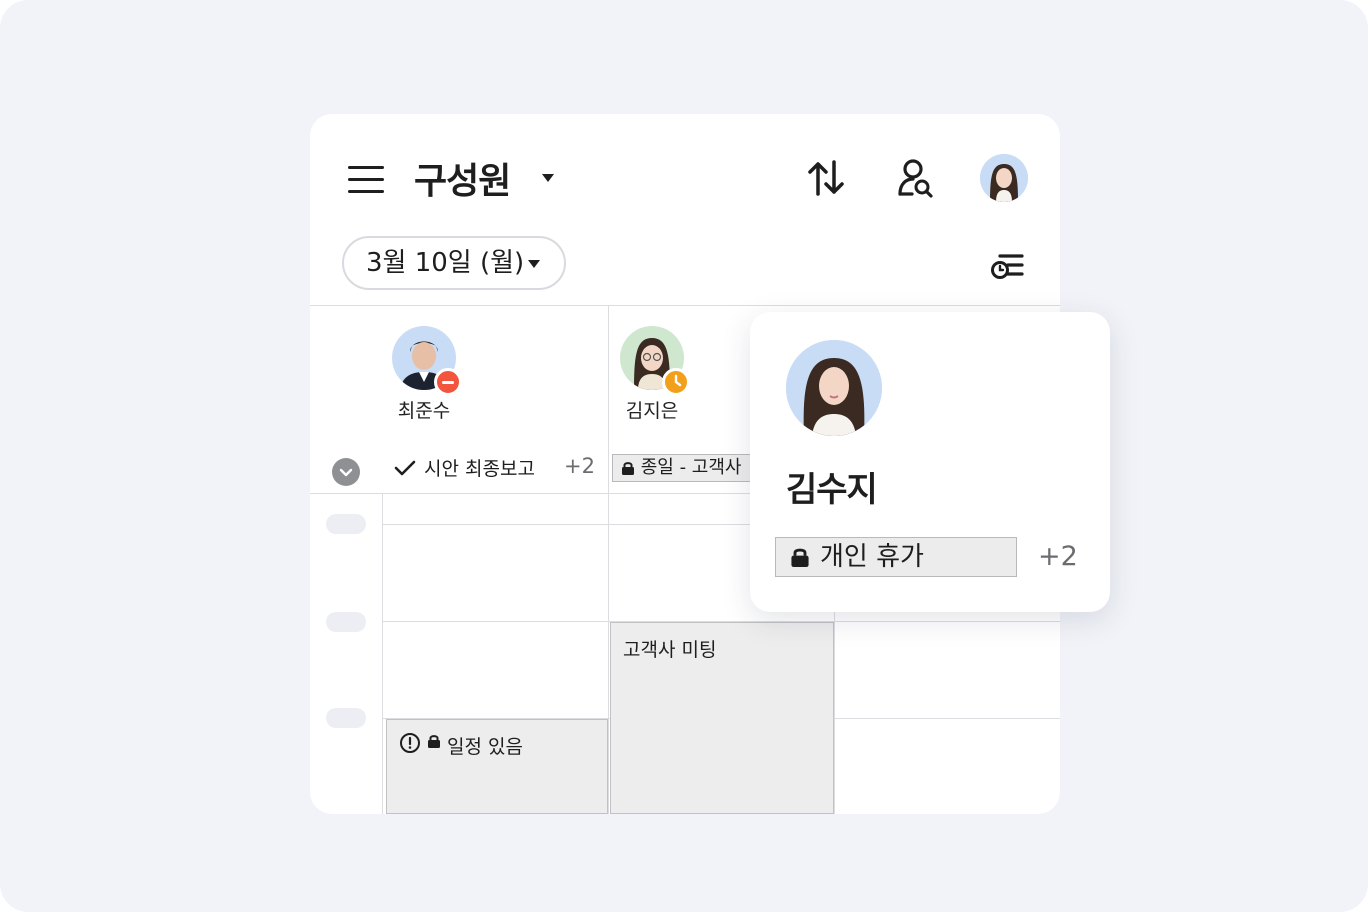  I want to click on chip-label: 개인 휴가, so click(872, 557).